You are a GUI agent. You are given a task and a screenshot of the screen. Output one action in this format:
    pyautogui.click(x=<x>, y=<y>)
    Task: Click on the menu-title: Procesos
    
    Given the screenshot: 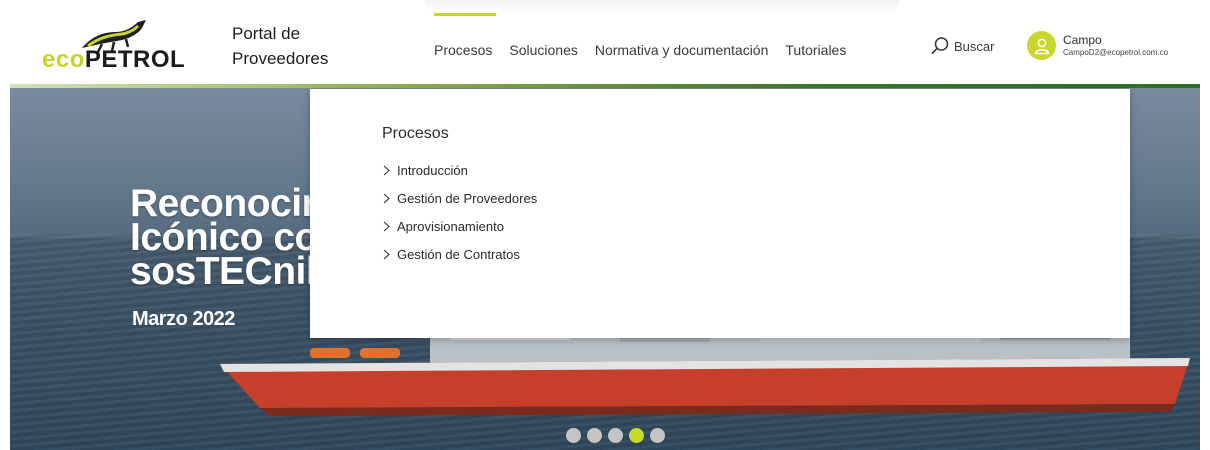 What is the action you would take?
    pyautogui.click(x=415, y=133)
    